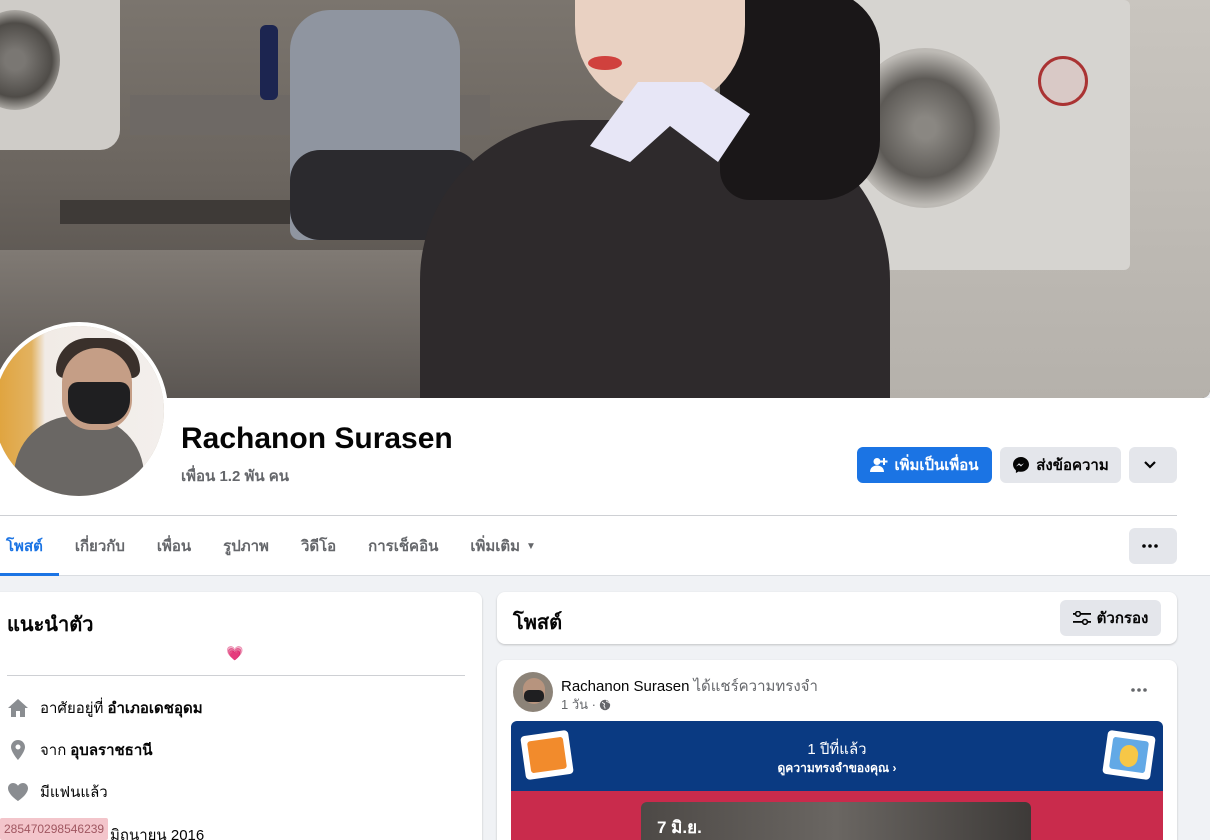  What do you see at coordinates (235, 476) in the screenshot?
I see `friend-count: เพื่อน 1.2 พัน คน` at bounding box center [235, 476].